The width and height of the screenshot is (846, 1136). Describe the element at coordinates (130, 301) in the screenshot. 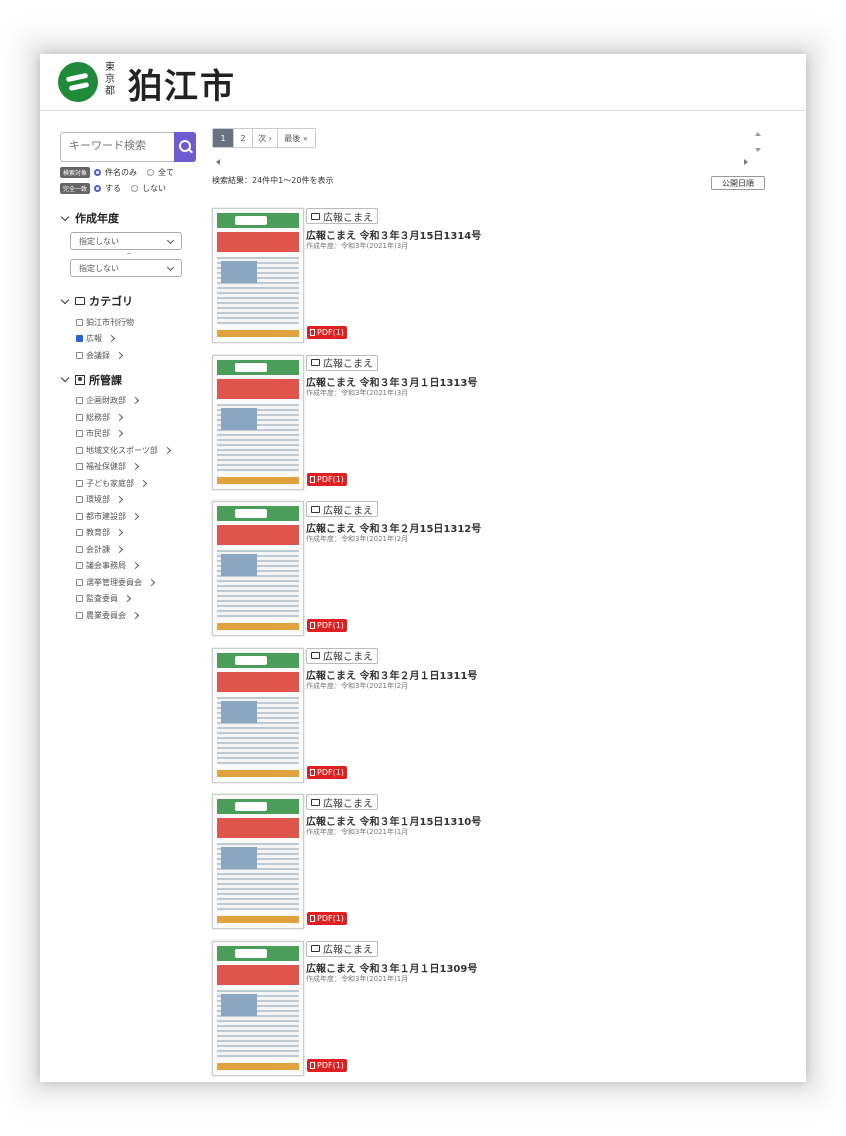

I see `category-section-toggle: カテゴリ` at that location.